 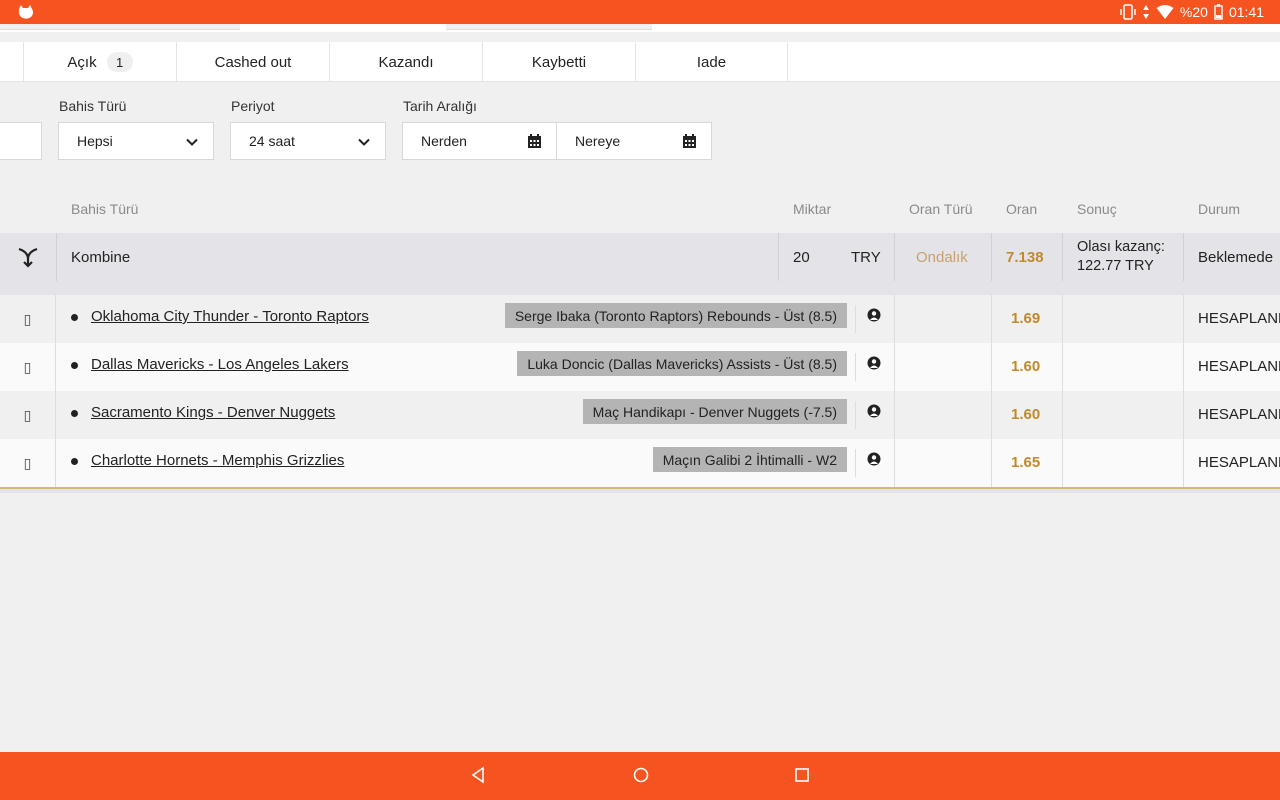 I want to click on expand-toggle, so click(x=28, y=257).